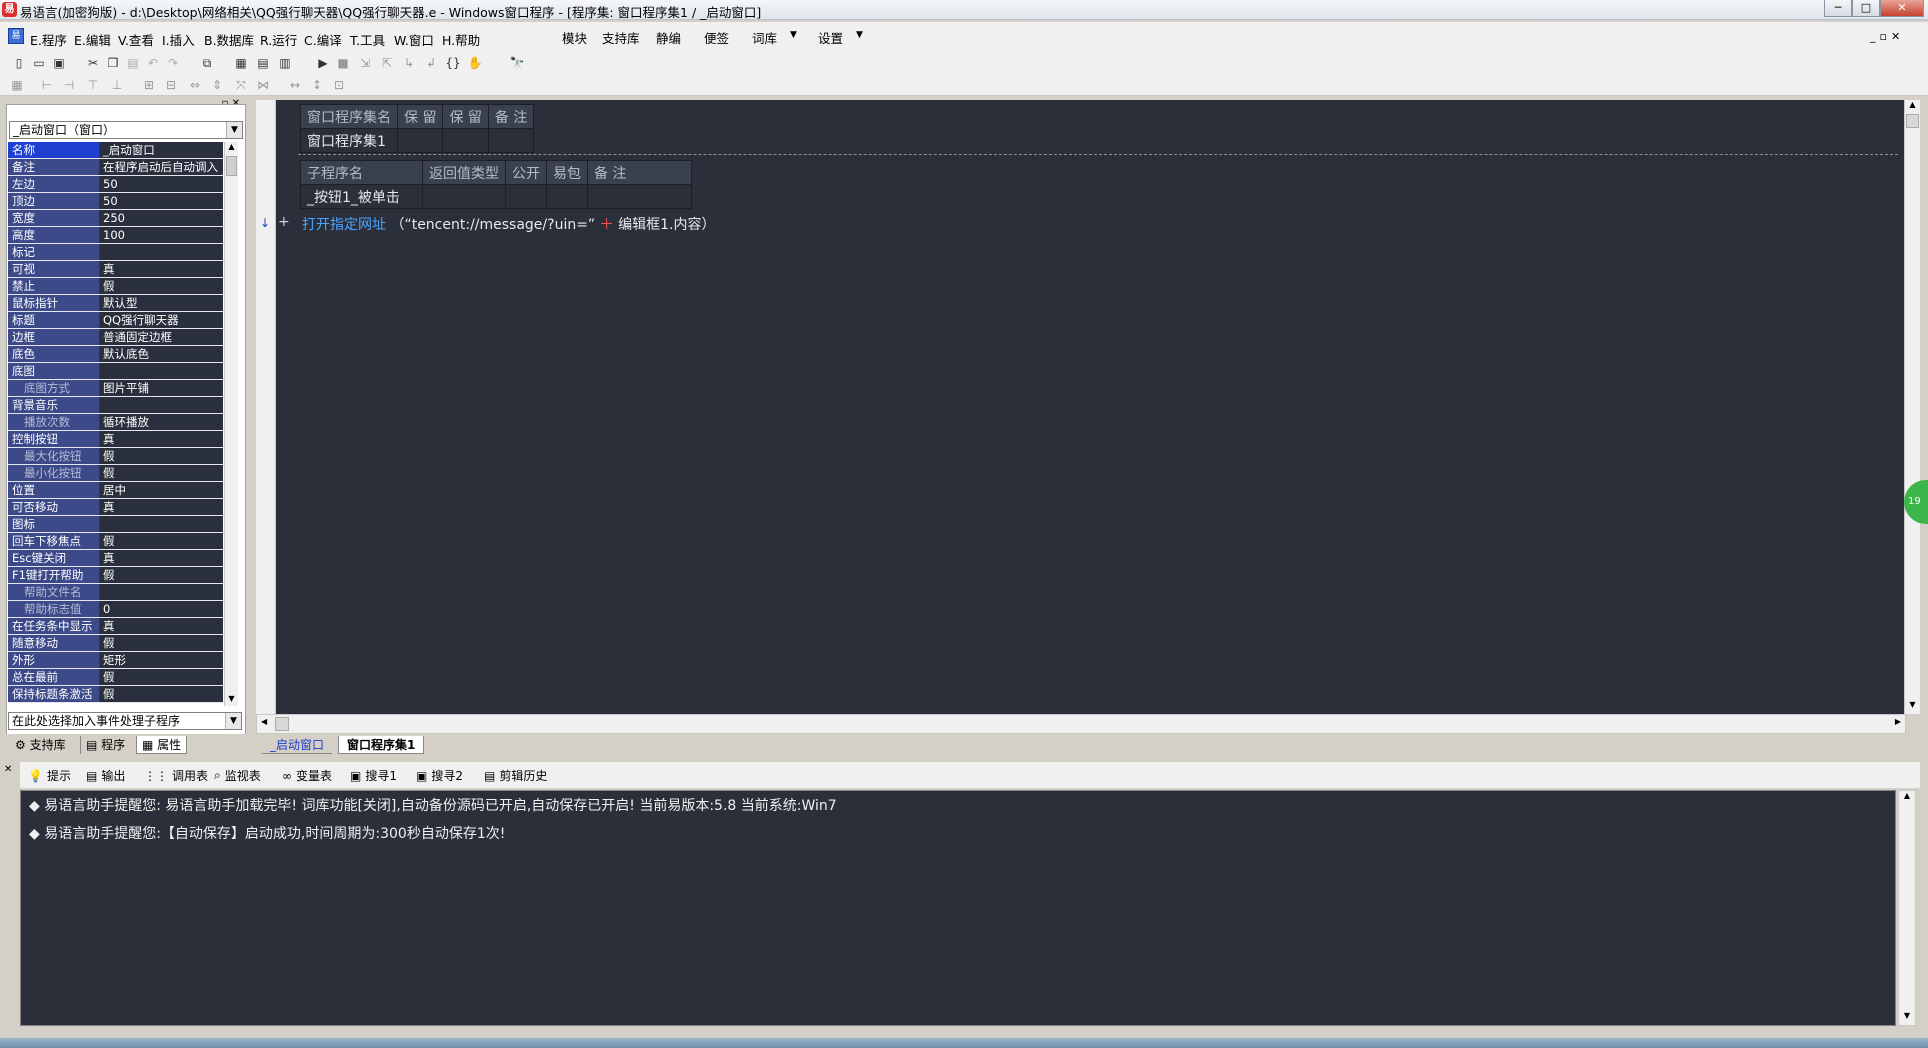  What do you see at coordinates (716, 37) in the screenshot?
I see `menu-notes: 便签` at bounding box center [716, 37].